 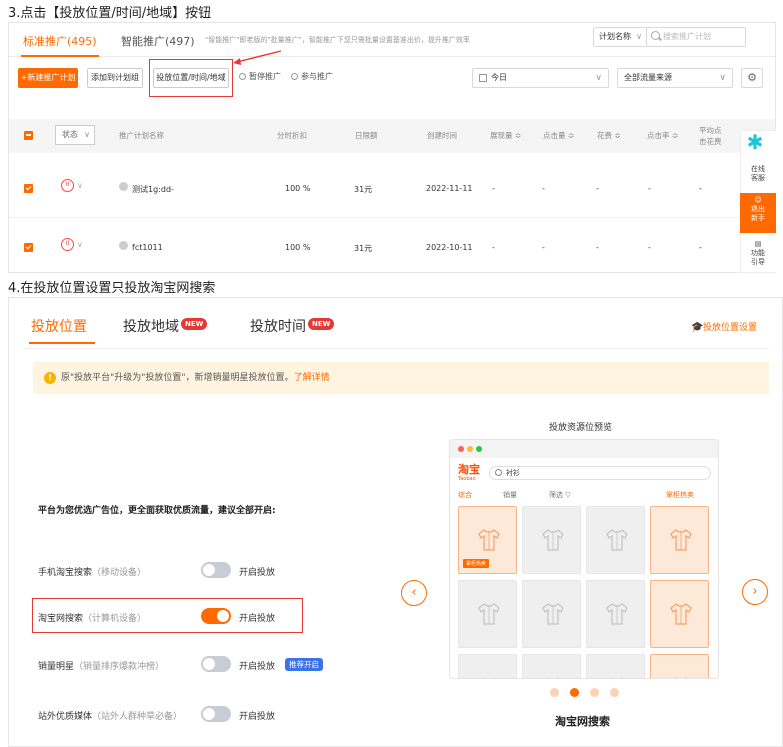 What do you see at coordinates (260, 76) in the screenshot?
I see `pause-action: 暂停推广` at bounding box center [260, 76].